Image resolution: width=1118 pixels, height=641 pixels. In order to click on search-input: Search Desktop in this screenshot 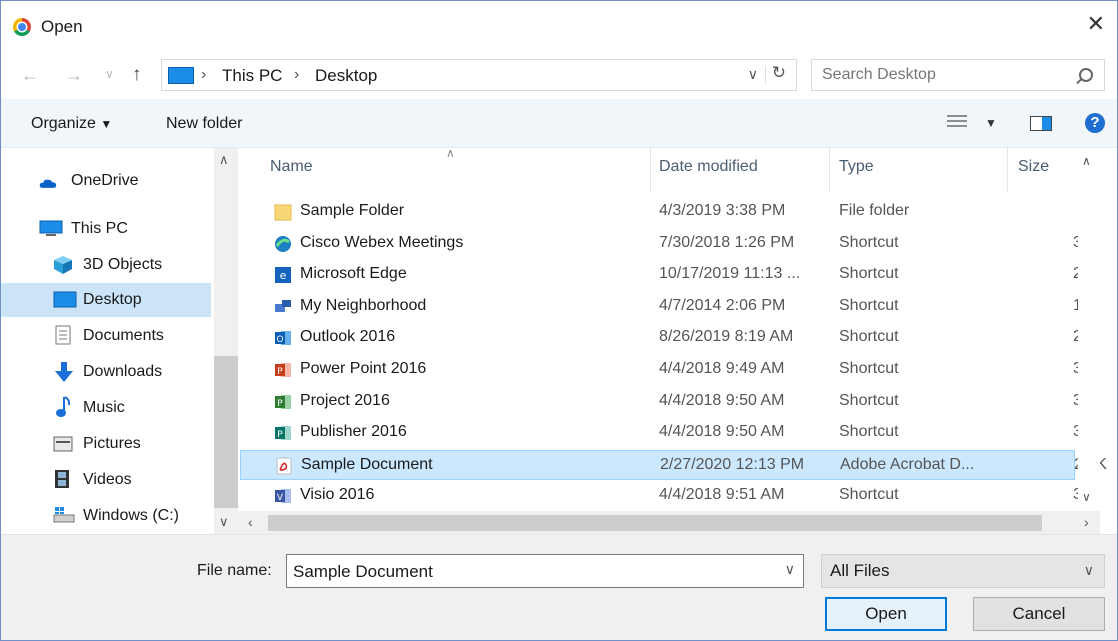, I will do `click(958, 75)`.